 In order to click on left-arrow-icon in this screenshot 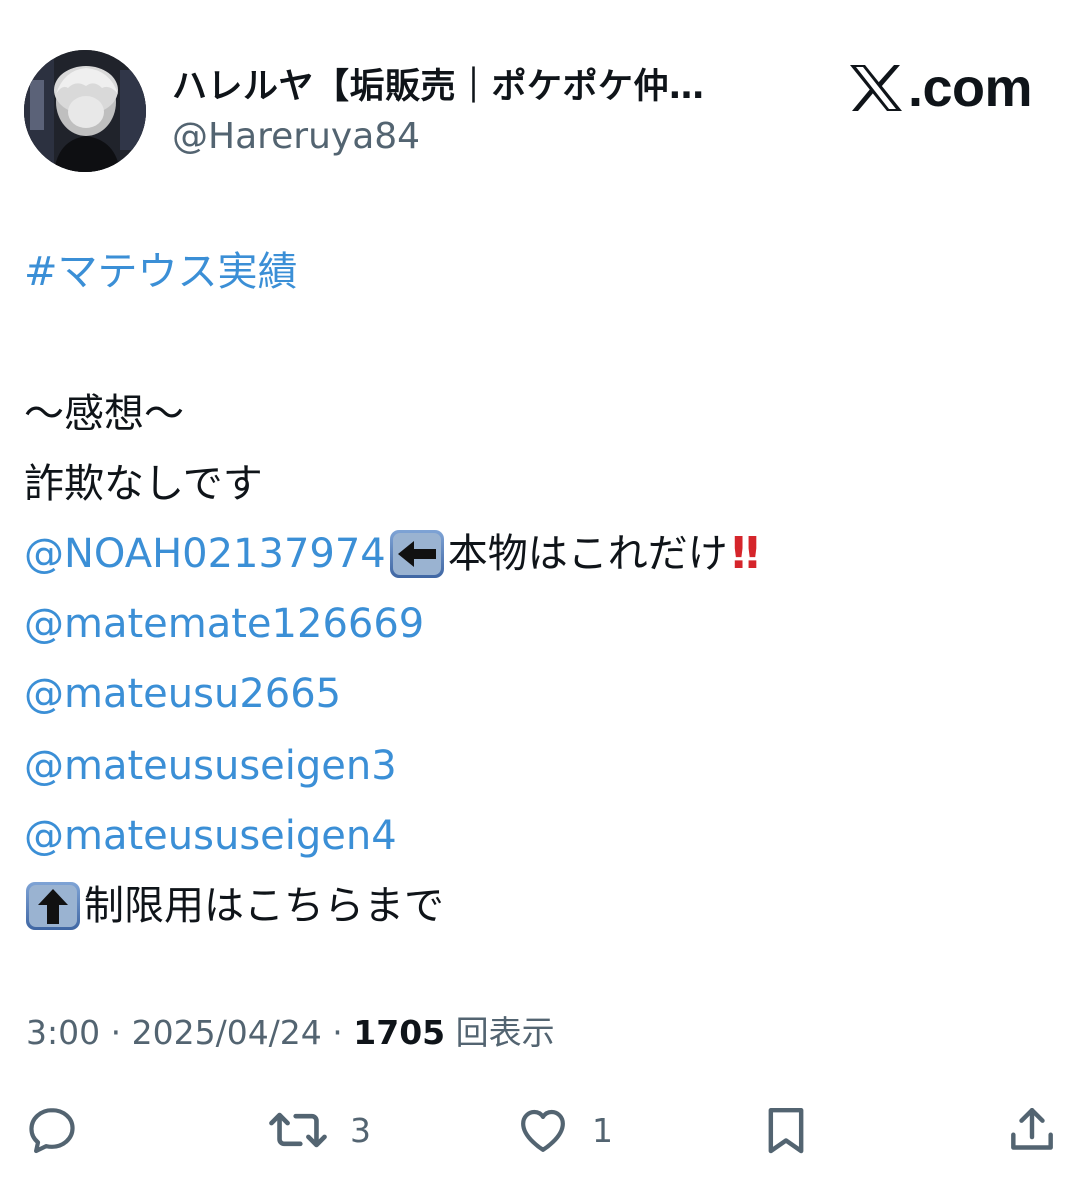, I will do `click(416, 554)`.